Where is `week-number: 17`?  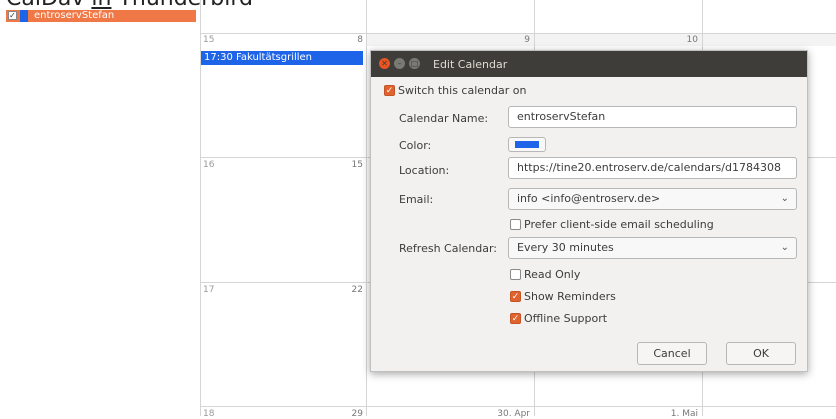
week-number: 17 is located at coordinates (209, 290).